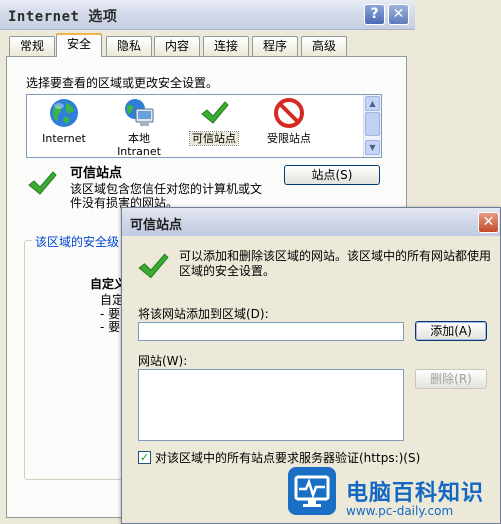  I want to click on websites-list, so click(271, 405).